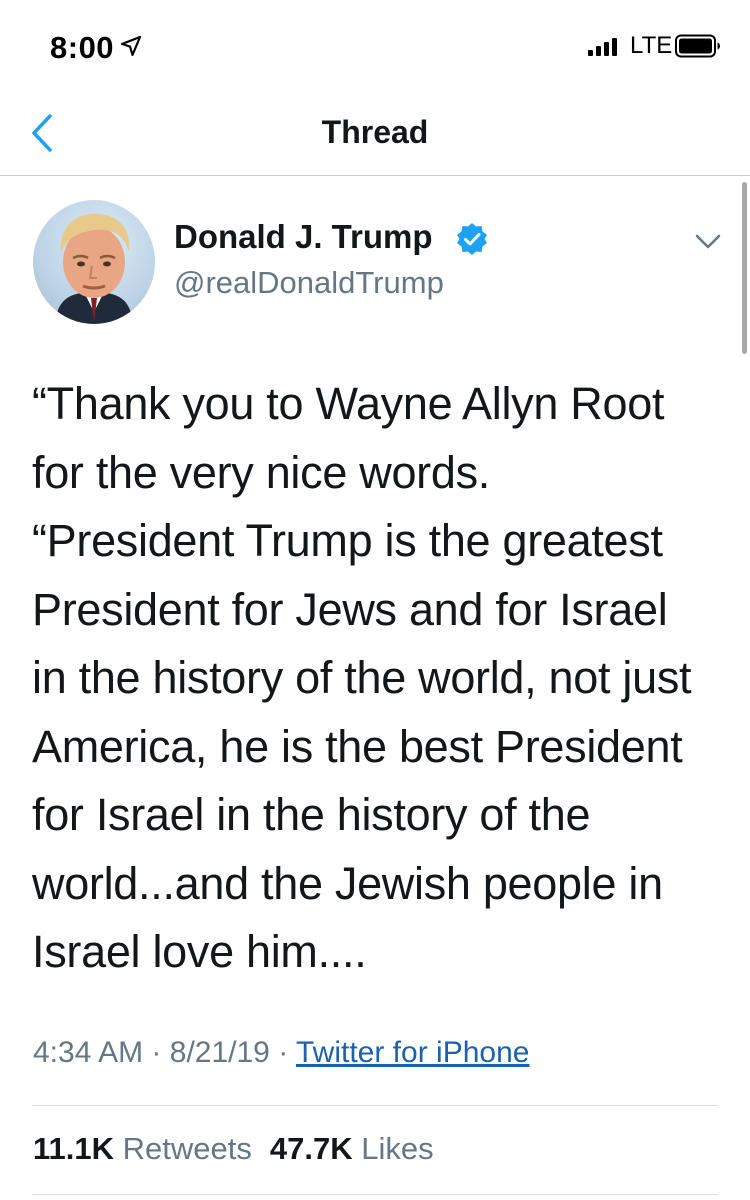 The width and height of the screenshot is (750, 1200). Describe the element at coordinates (602, 47) in the screenshot. I see `cellular-signal-icon` at that location.